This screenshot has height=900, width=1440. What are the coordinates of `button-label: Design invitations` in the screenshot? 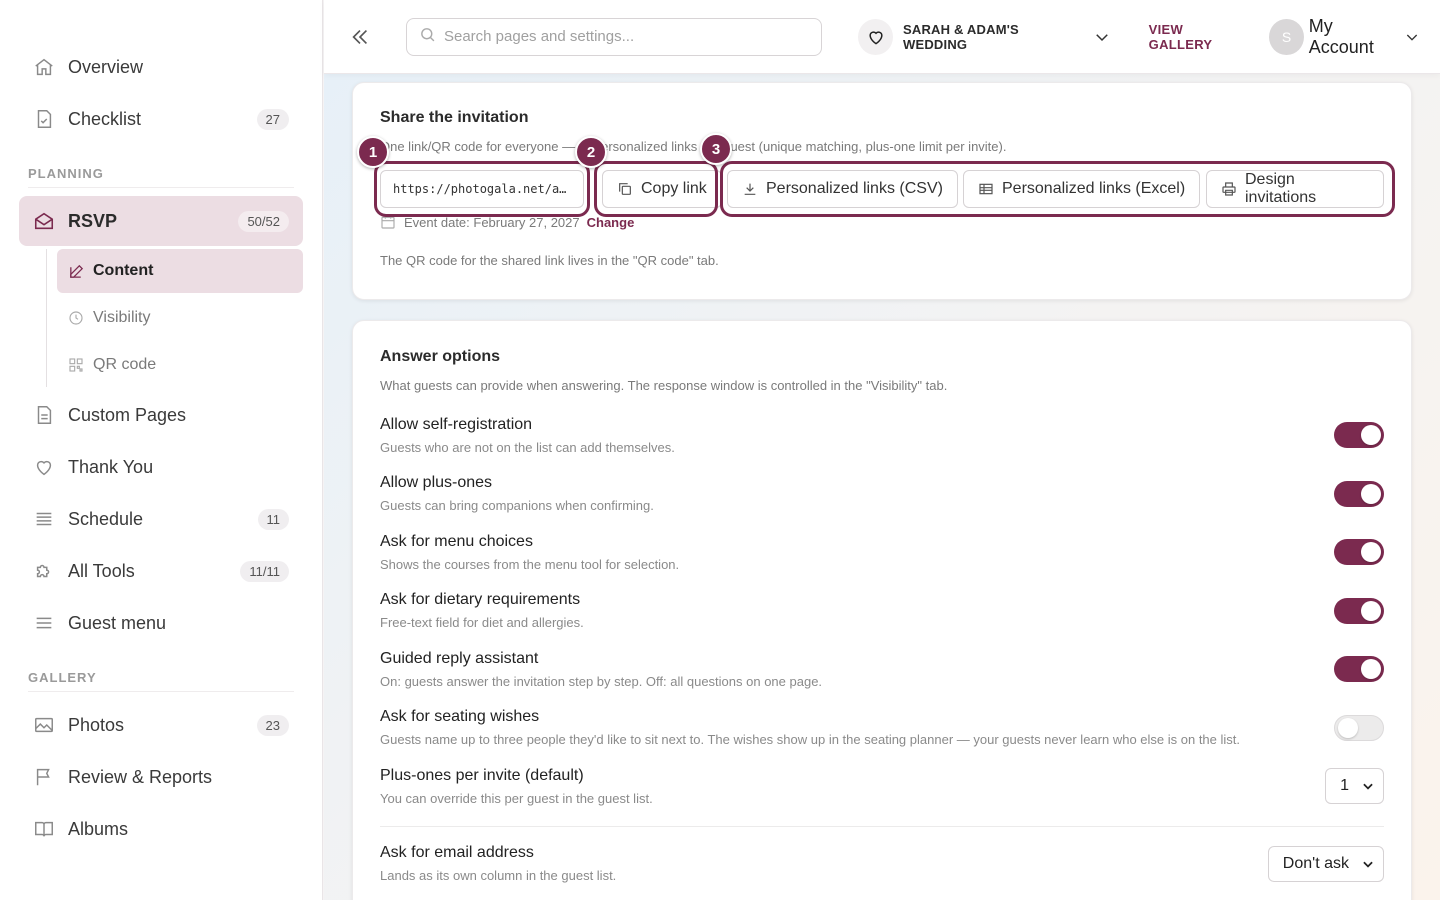 It's located at (1281, 188).